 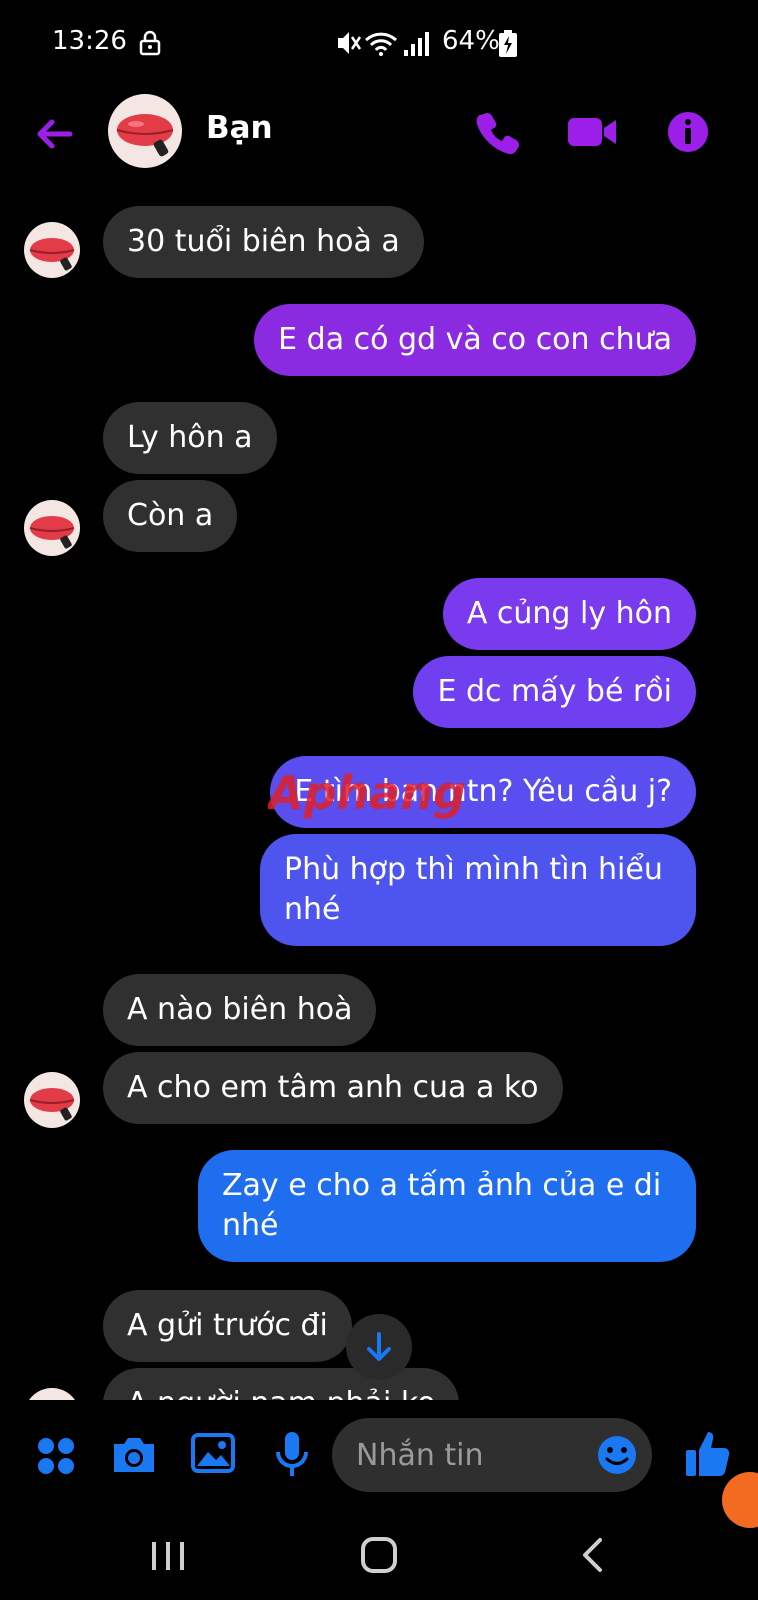 I want to click on video-call-icon, so click(x=592, y=132).